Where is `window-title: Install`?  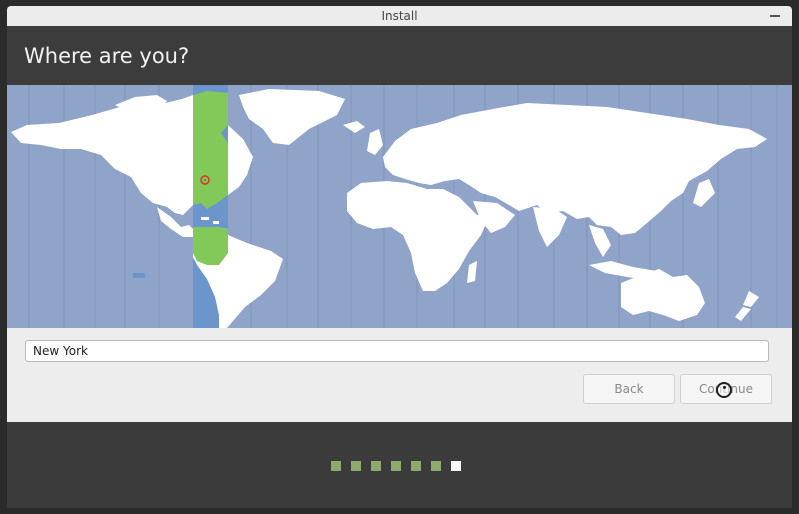
window-title: Install is located at coordinates (399, 16).